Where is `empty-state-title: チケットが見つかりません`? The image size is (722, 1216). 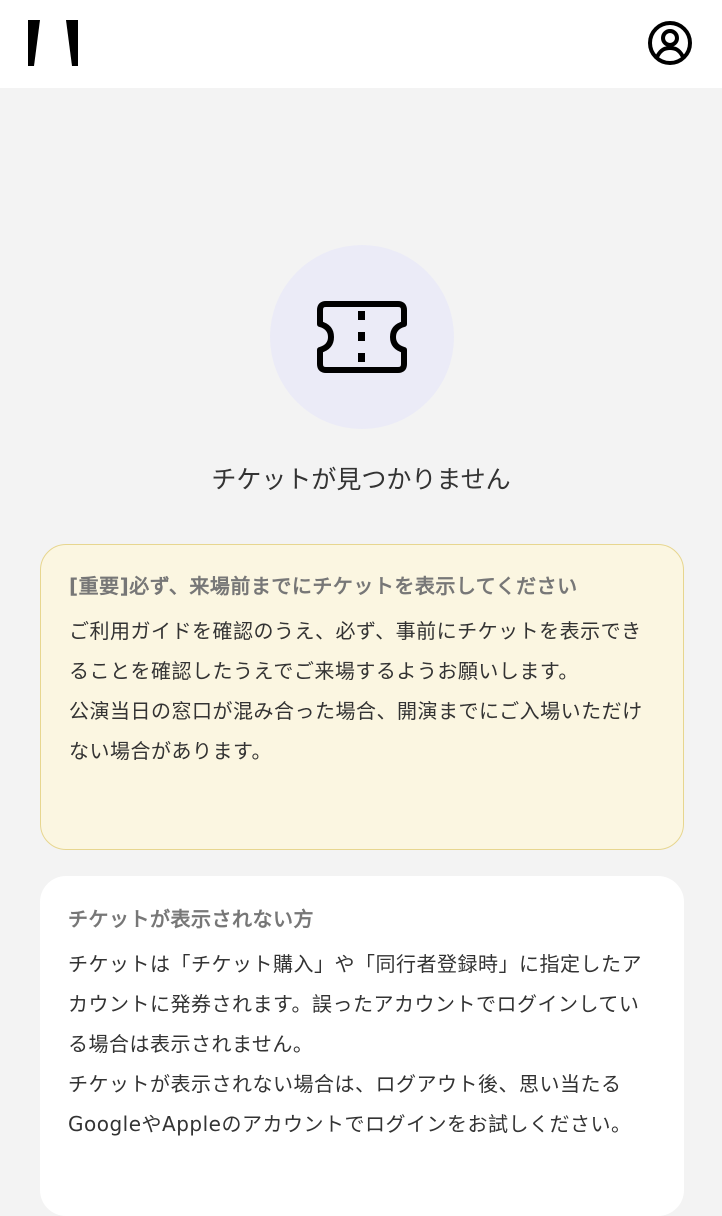
empty-state-title: チケットが見つかりません is located at coordinates (361, 479).